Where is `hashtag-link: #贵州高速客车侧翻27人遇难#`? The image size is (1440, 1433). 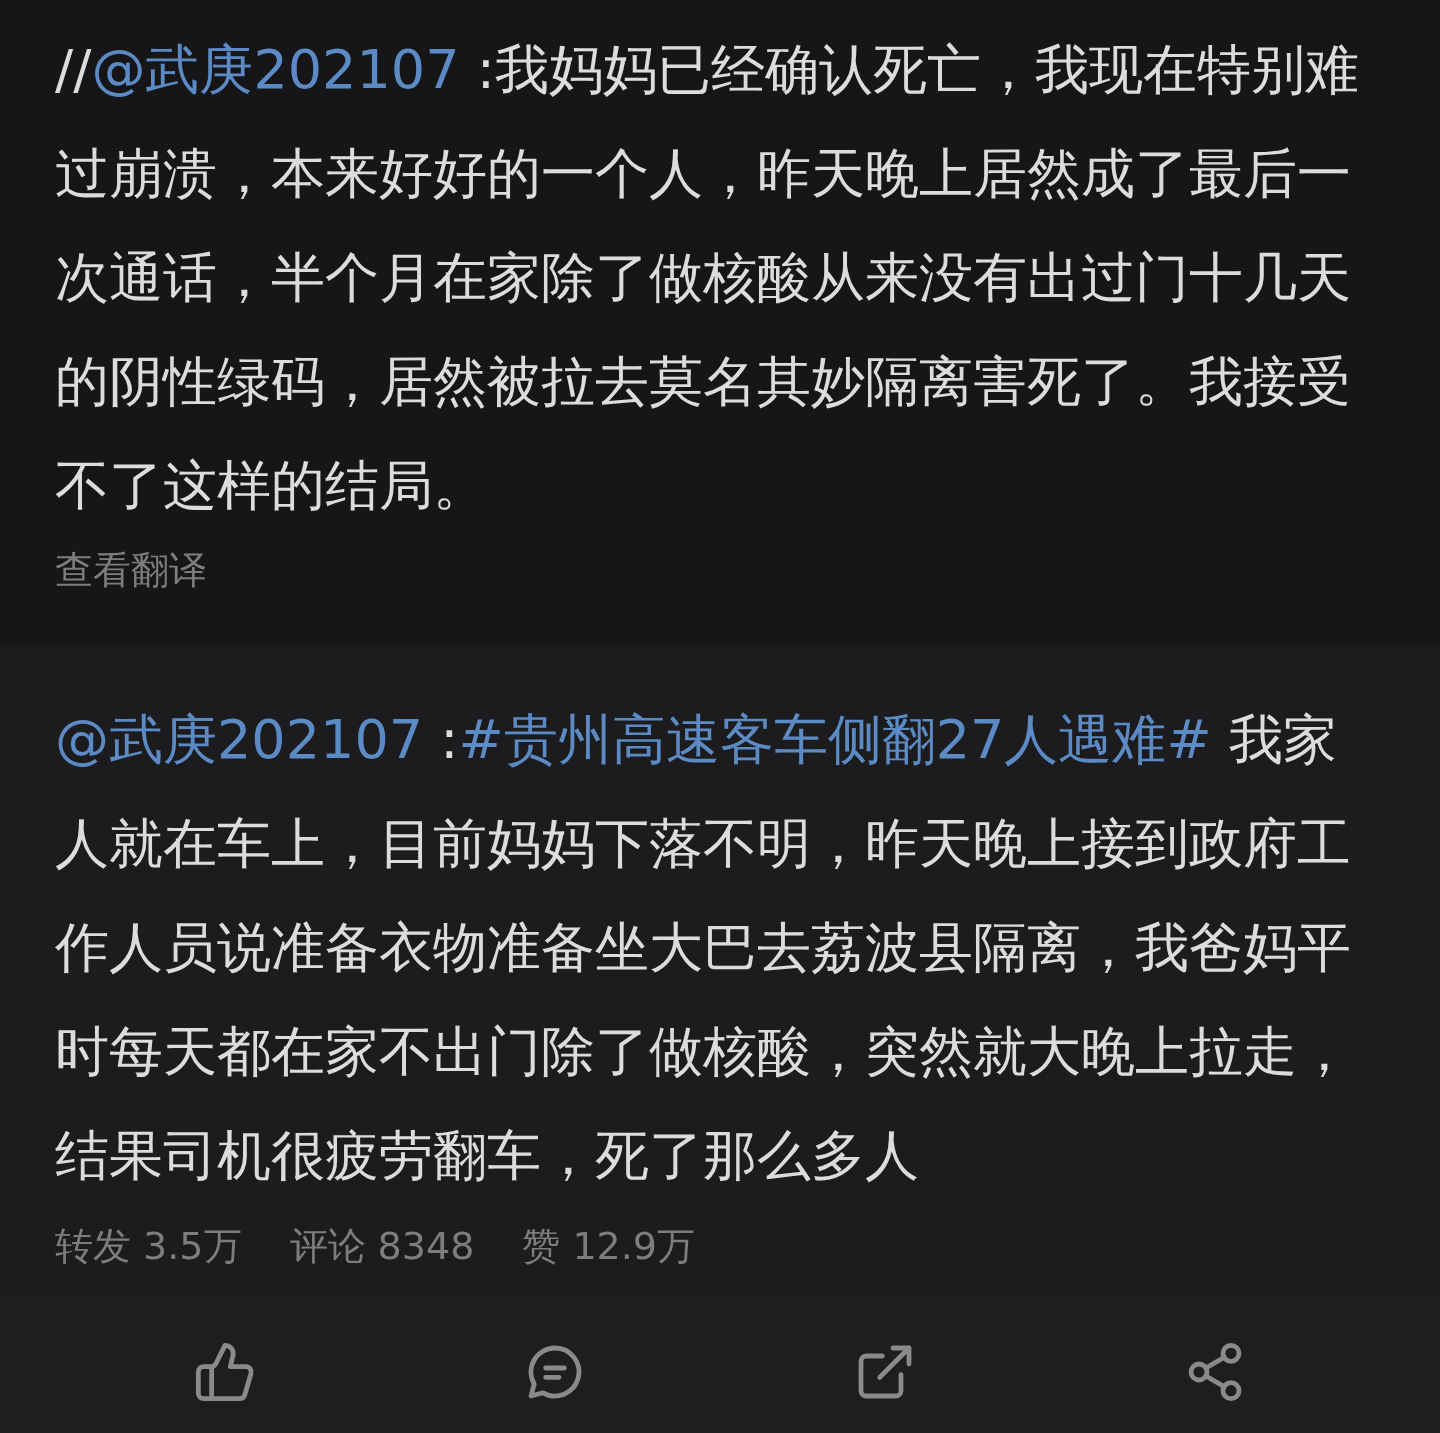 hashtag-link: #贵州高速客车侧翻27人遇难# is located at coordinates (835, 739).